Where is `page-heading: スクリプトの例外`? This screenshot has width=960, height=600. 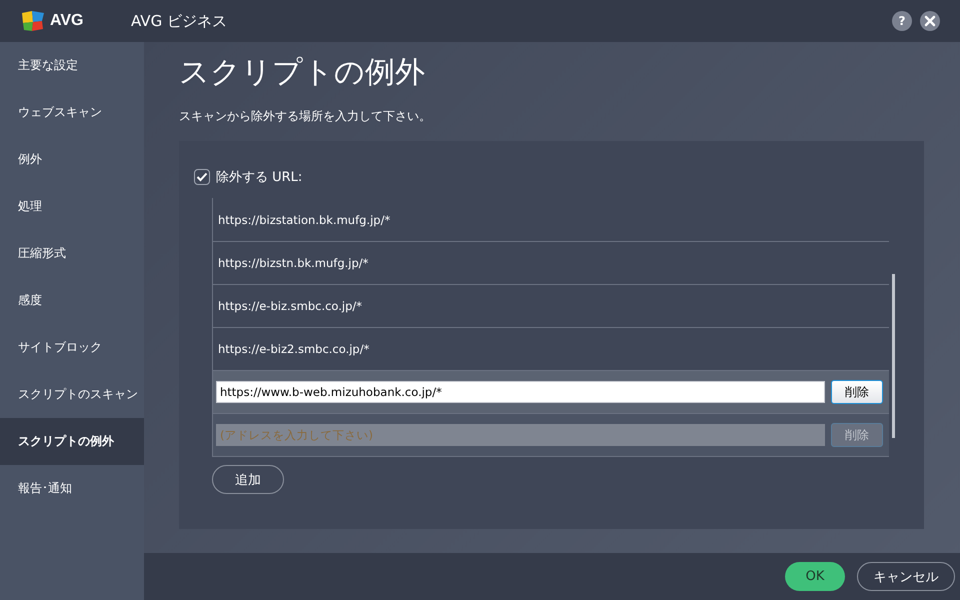
page-heading: スクリプトの例外 is located at coordinates (302, 73).